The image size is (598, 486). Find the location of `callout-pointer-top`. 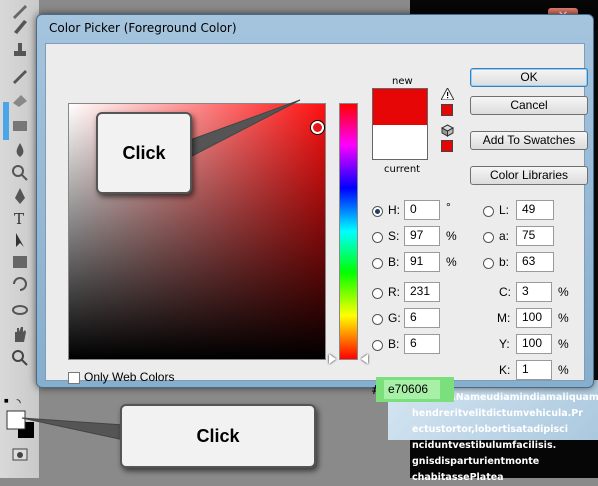

callout-pointer-top is located at coordinates (245, 128).